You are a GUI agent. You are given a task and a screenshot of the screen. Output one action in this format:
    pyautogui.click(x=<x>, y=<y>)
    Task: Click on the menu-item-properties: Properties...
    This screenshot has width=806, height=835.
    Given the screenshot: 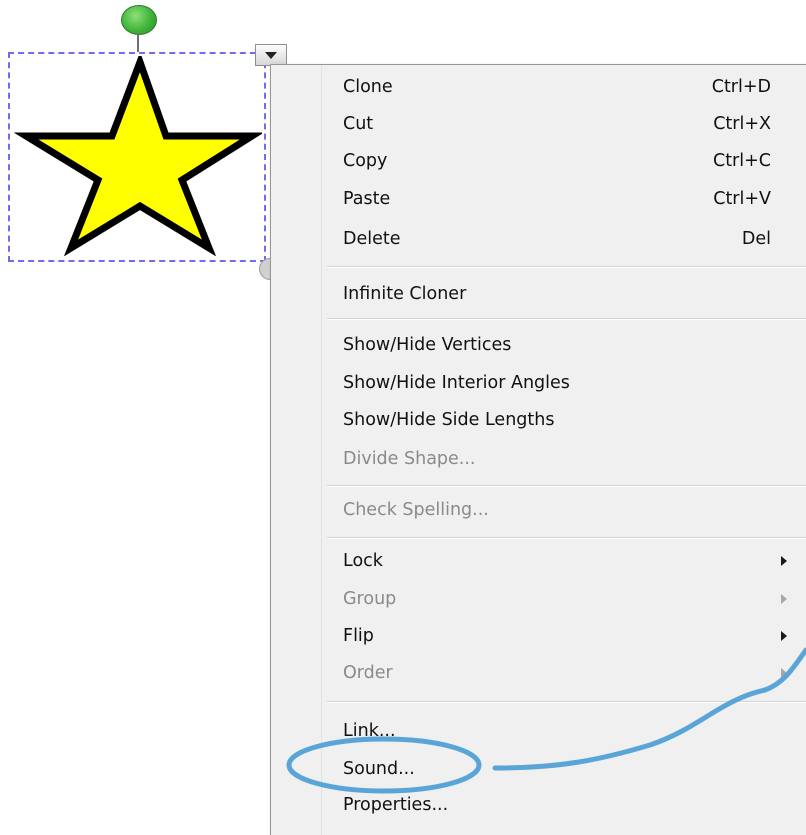 What is the action you would take?
    pyautogui.click(x=538, y=805)
    